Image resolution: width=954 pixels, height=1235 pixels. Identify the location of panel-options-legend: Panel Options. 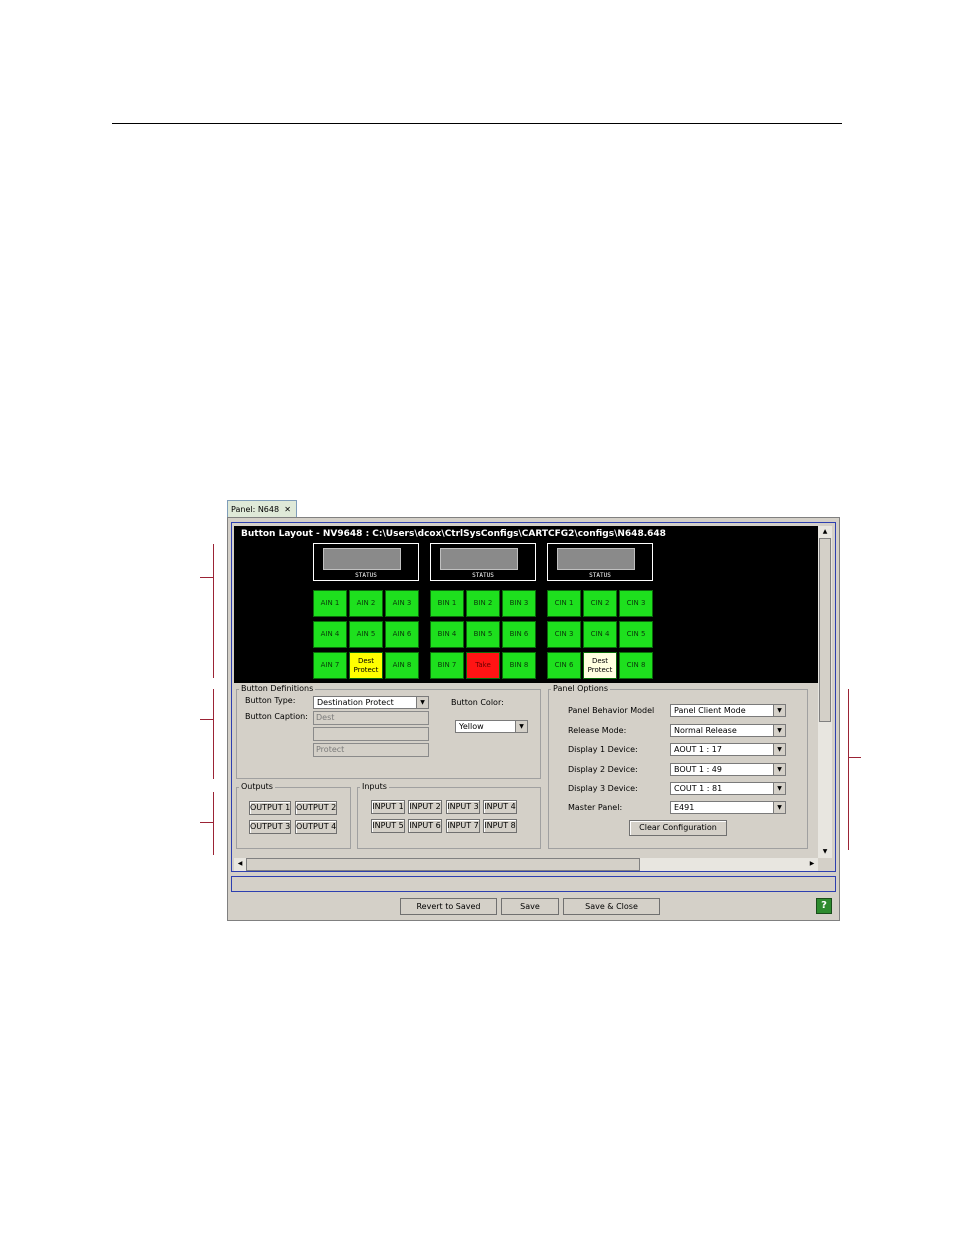
(580, 688).